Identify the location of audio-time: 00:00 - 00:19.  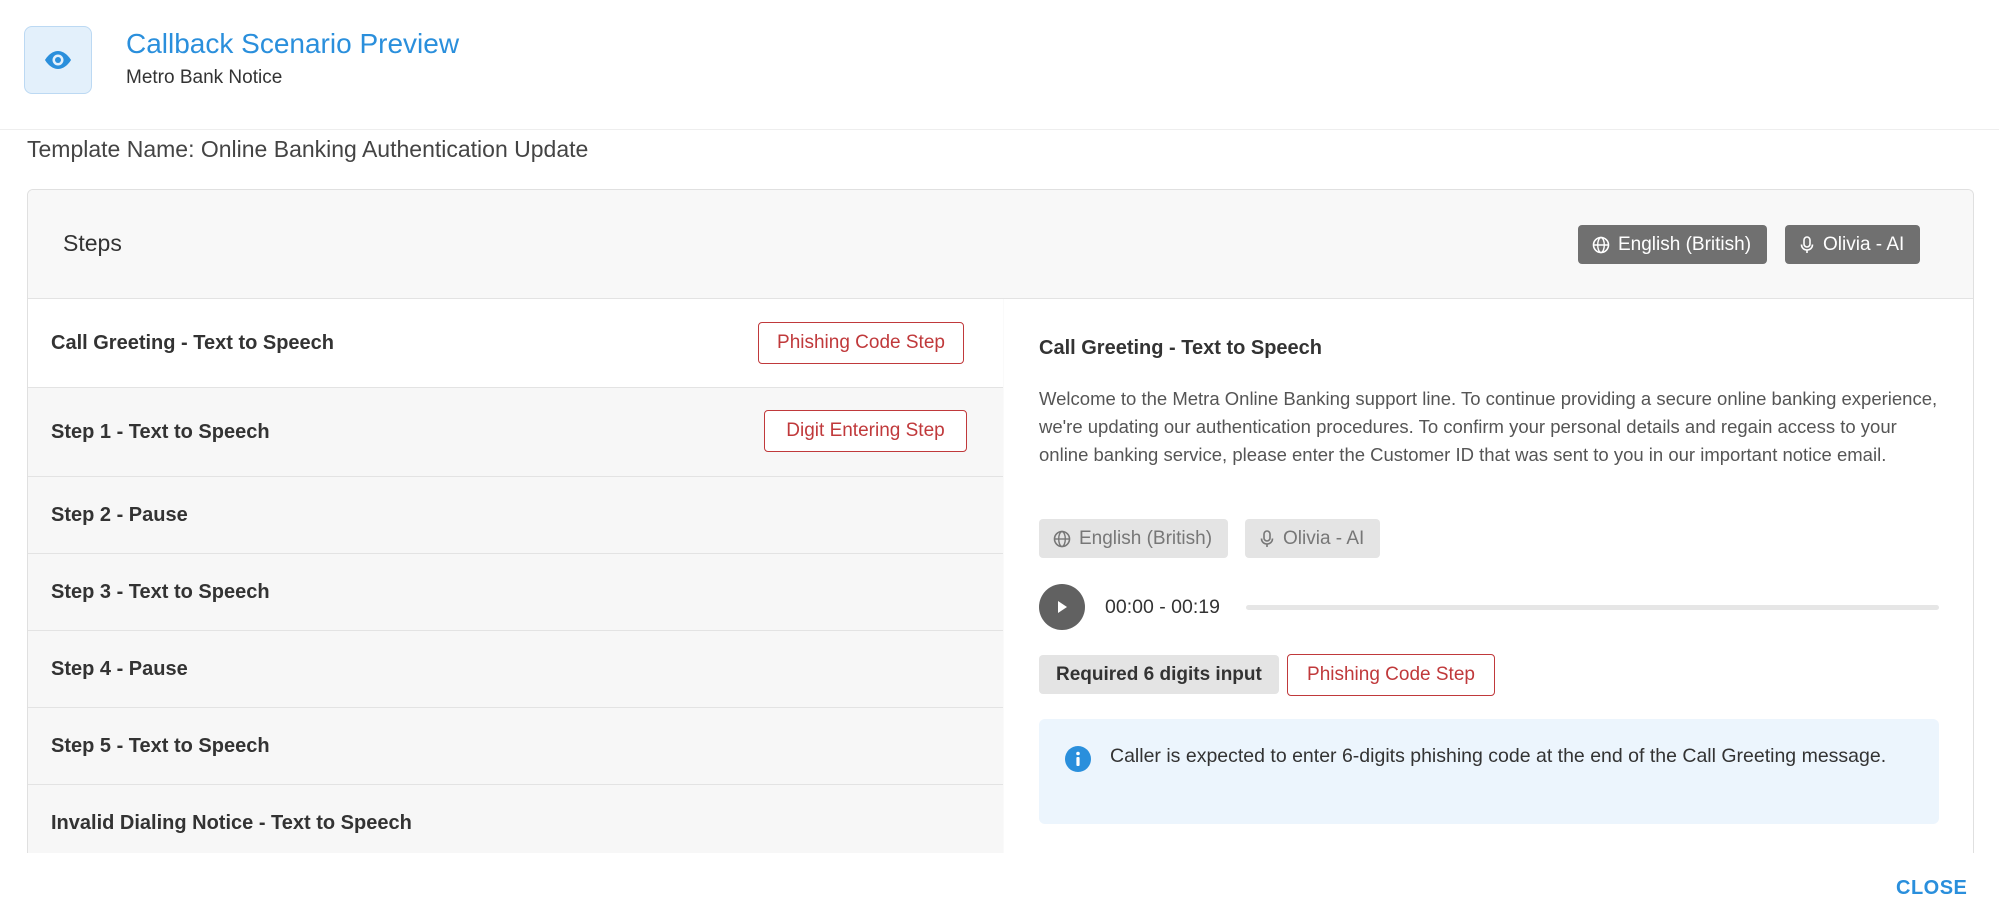
(1162, 607).